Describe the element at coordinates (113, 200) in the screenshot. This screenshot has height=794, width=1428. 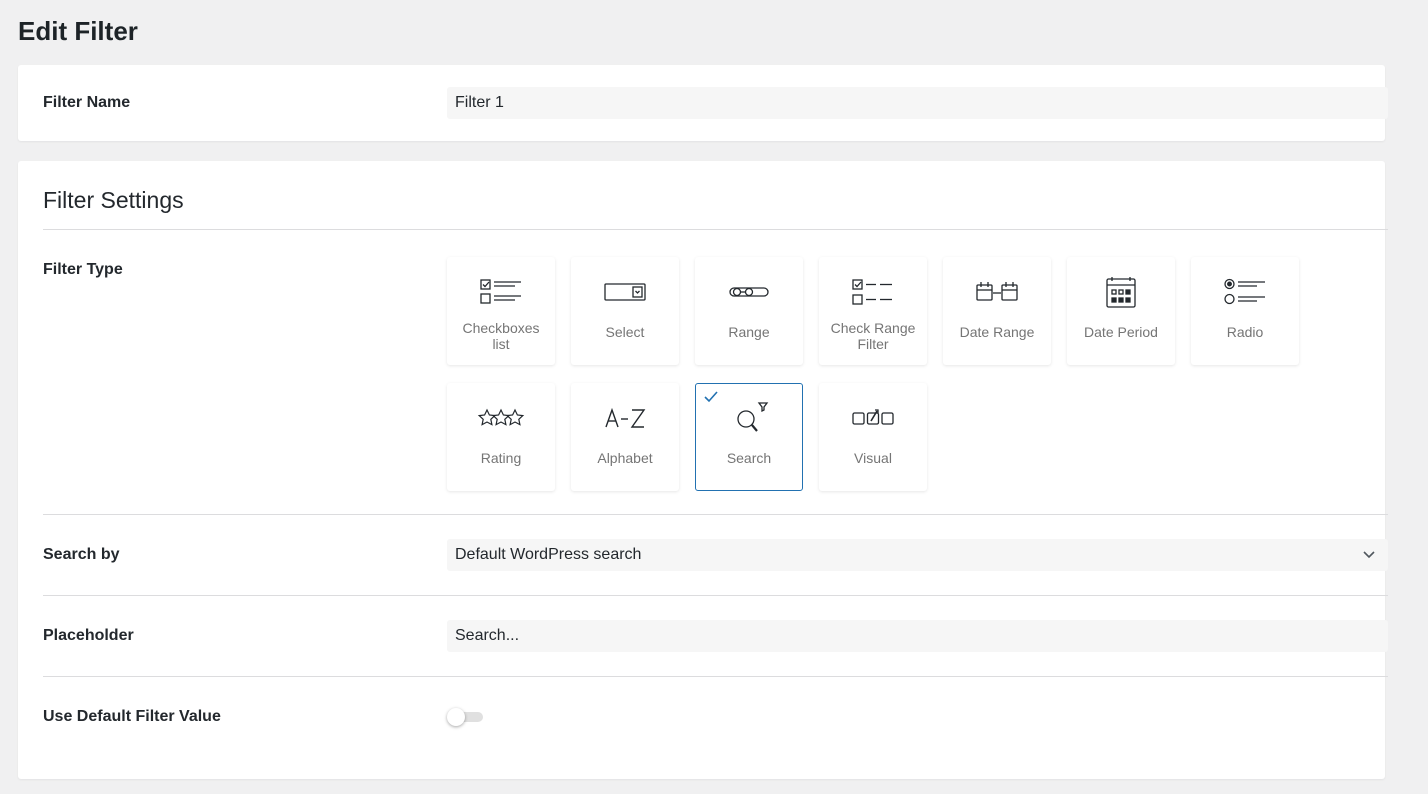
I see `section-title: Filter Settings` at that location.